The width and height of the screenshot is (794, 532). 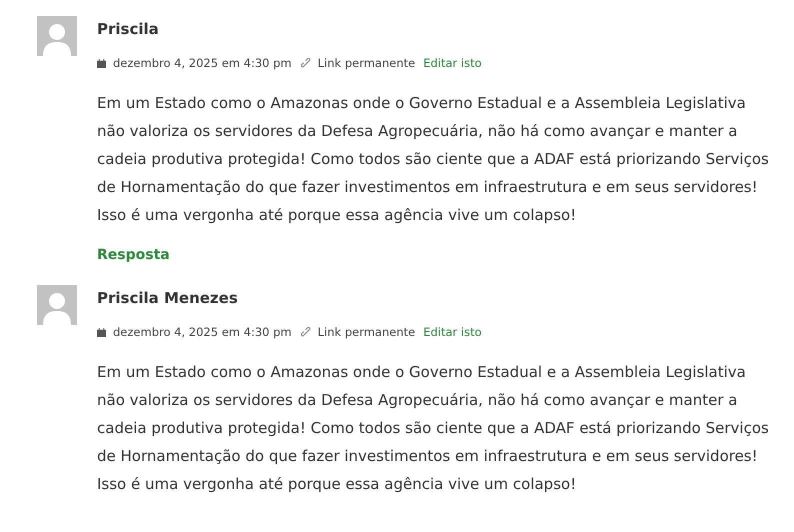 I want to click on author-name: Priscila, so click(x=128, y=30).